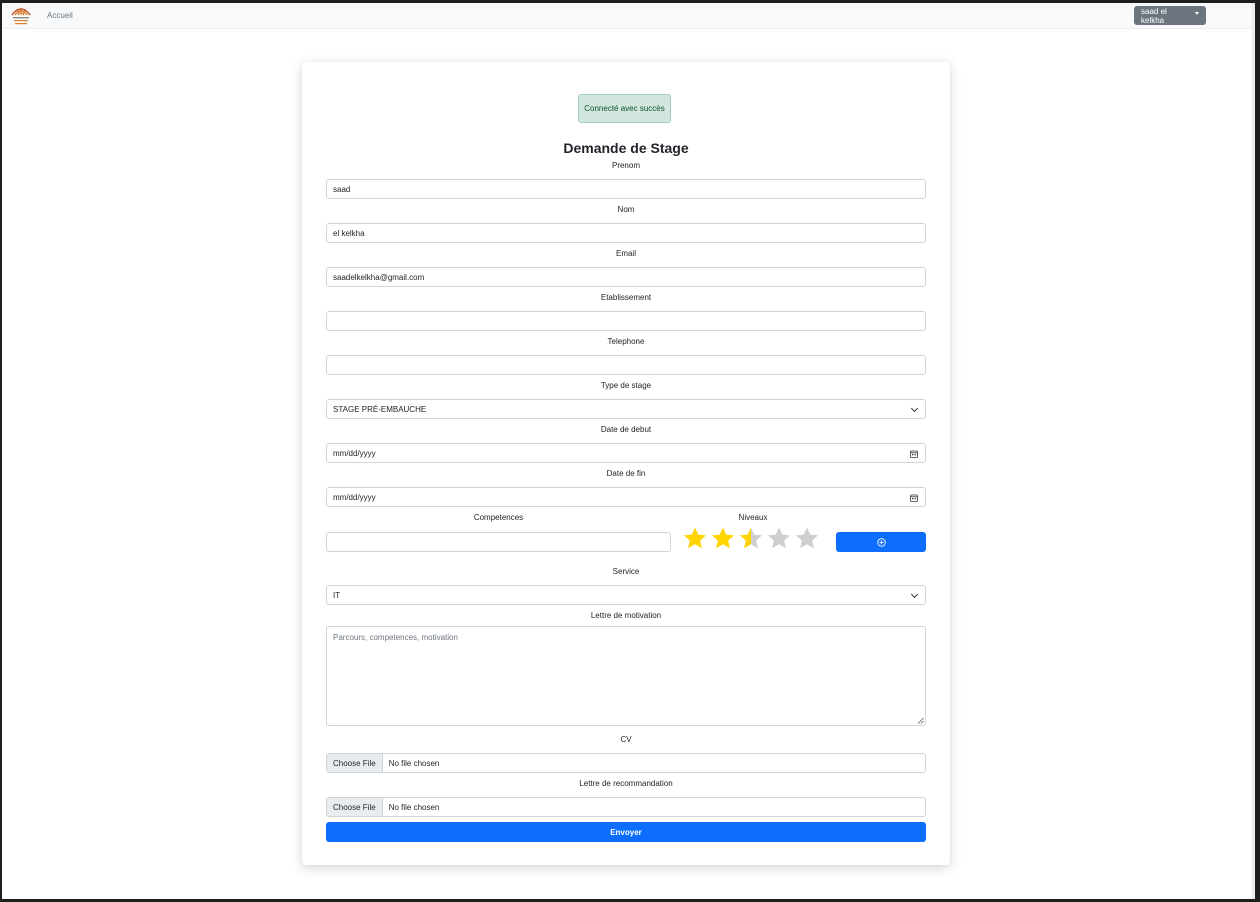 This screenshot has width=1260, height=902. Describe the element at coordinates (626, 233) in the screenshot. I see `nom-input: el kelkha` at that location.